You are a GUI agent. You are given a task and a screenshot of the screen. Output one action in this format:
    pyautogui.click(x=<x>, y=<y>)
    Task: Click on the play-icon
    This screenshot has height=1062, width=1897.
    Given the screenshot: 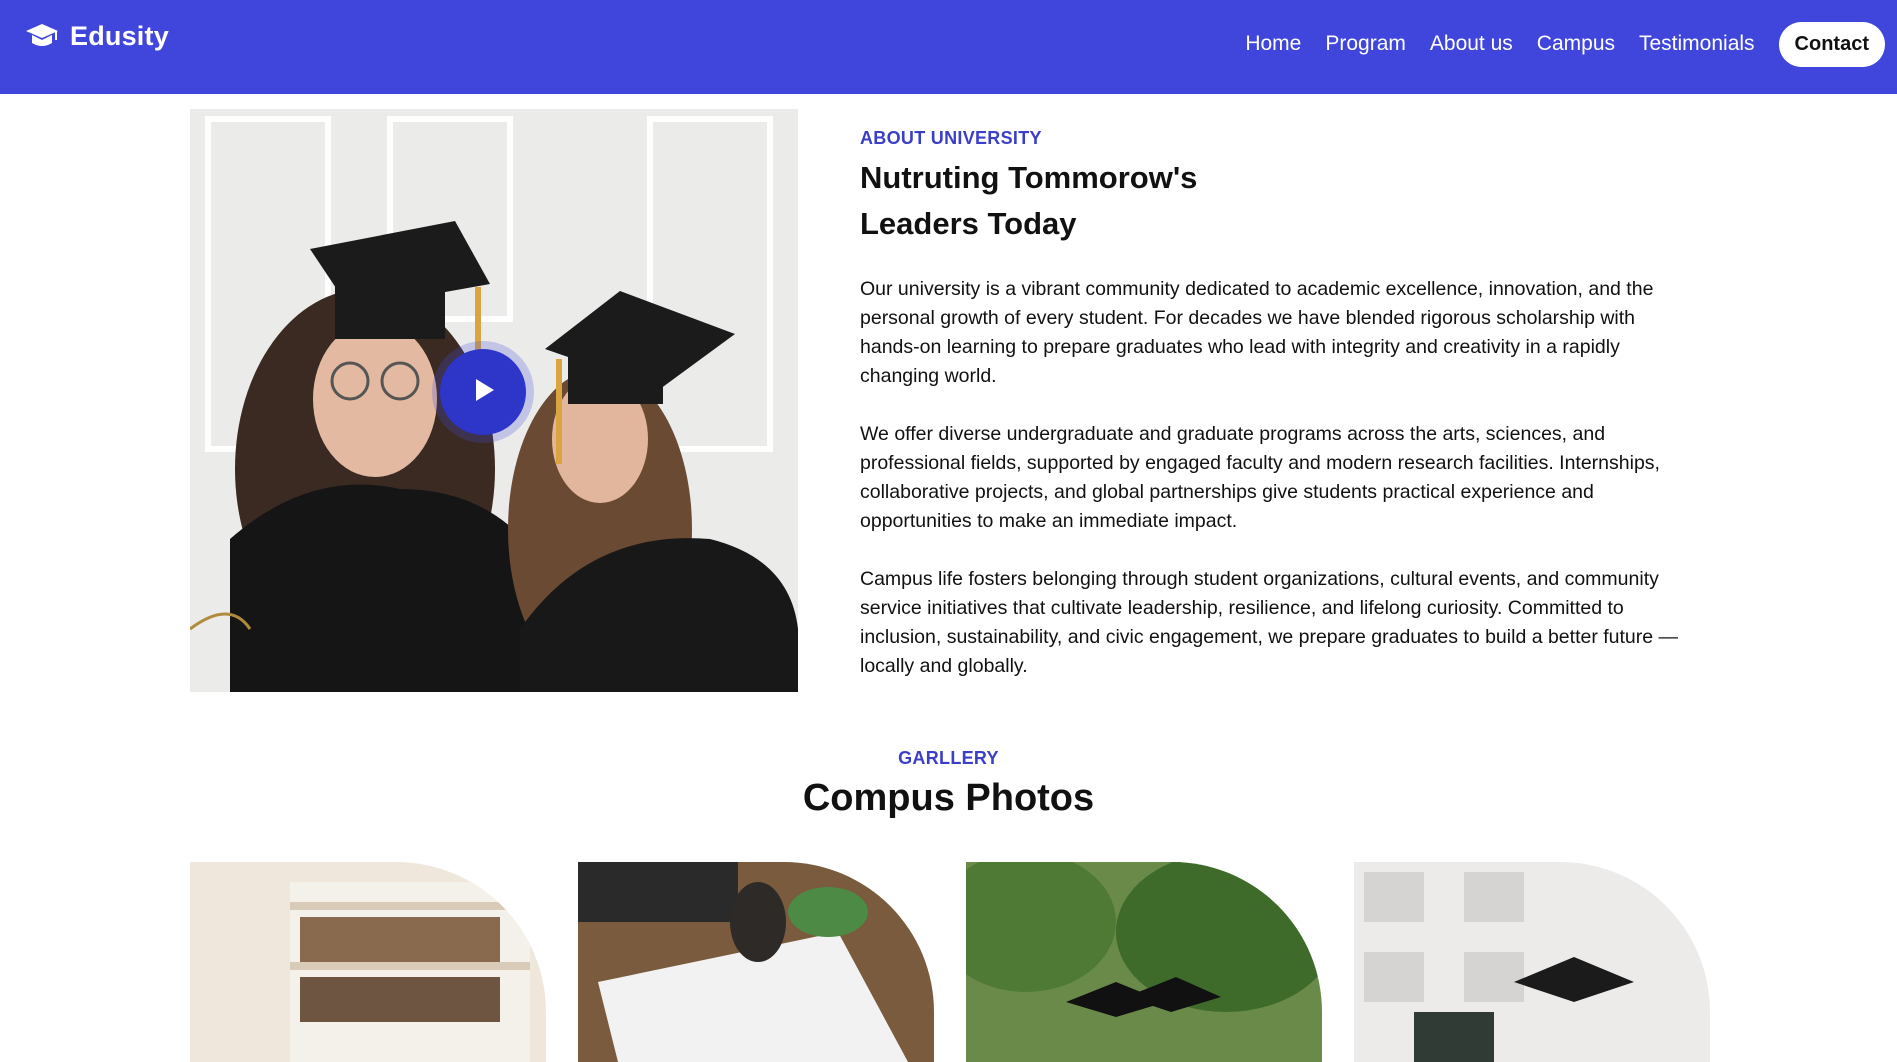 What is the action you would take?
    pyautogui.click(x=483, y=392)
    